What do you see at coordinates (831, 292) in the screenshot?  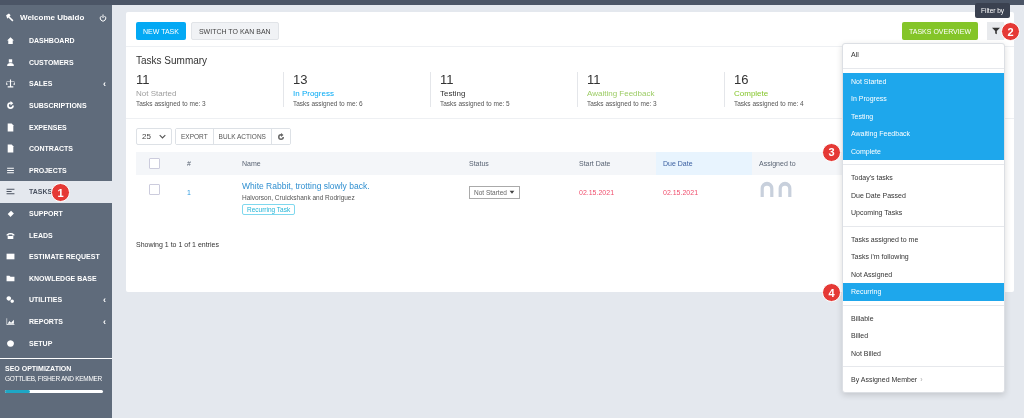 I see `callout-badge: 4` at bounding box center [831, 292].